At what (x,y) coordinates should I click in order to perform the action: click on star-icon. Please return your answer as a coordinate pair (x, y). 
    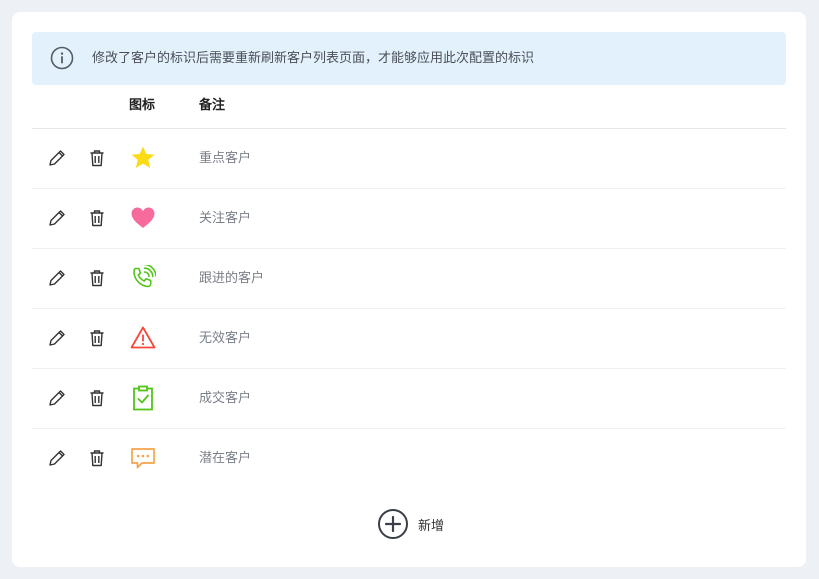
    Looking at the image, I should click on (143, 158).